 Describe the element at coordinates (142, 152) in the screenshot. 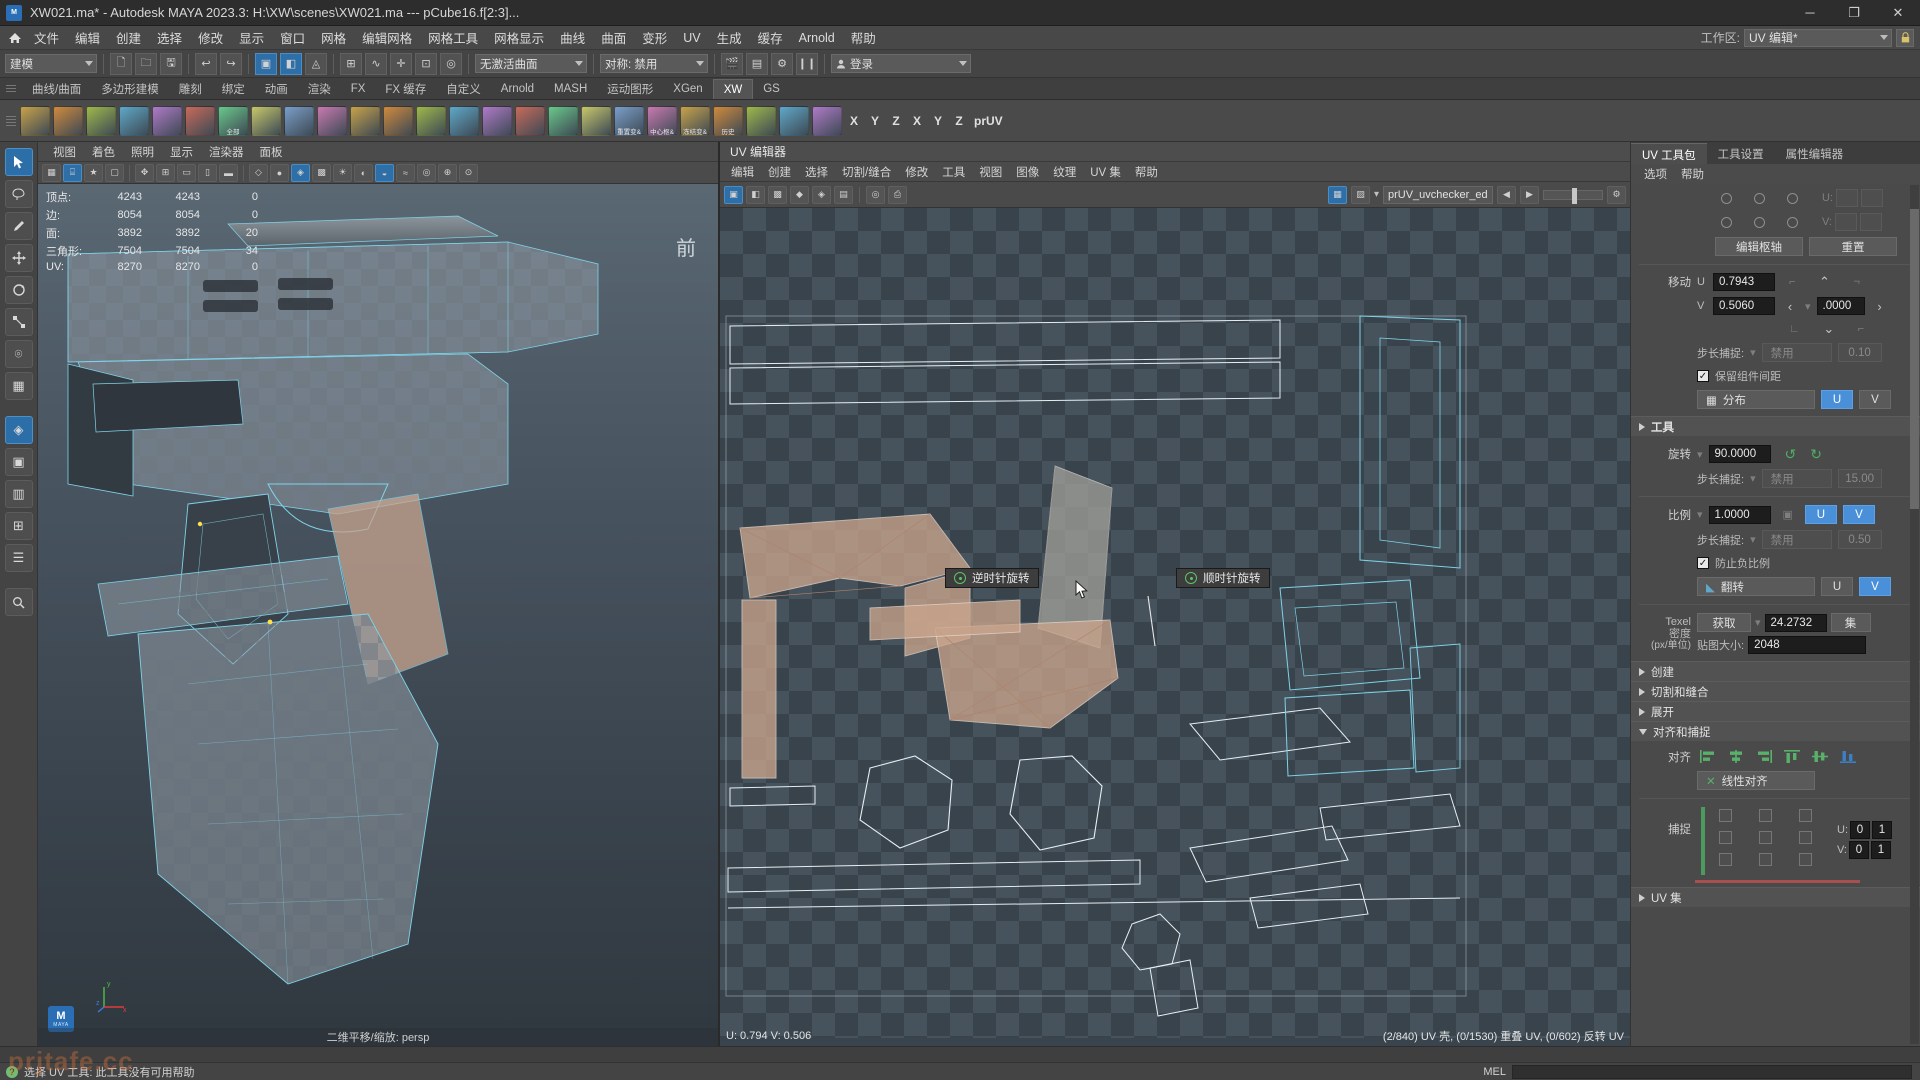

I see `viewport-menu-照明: 照明` at that location.